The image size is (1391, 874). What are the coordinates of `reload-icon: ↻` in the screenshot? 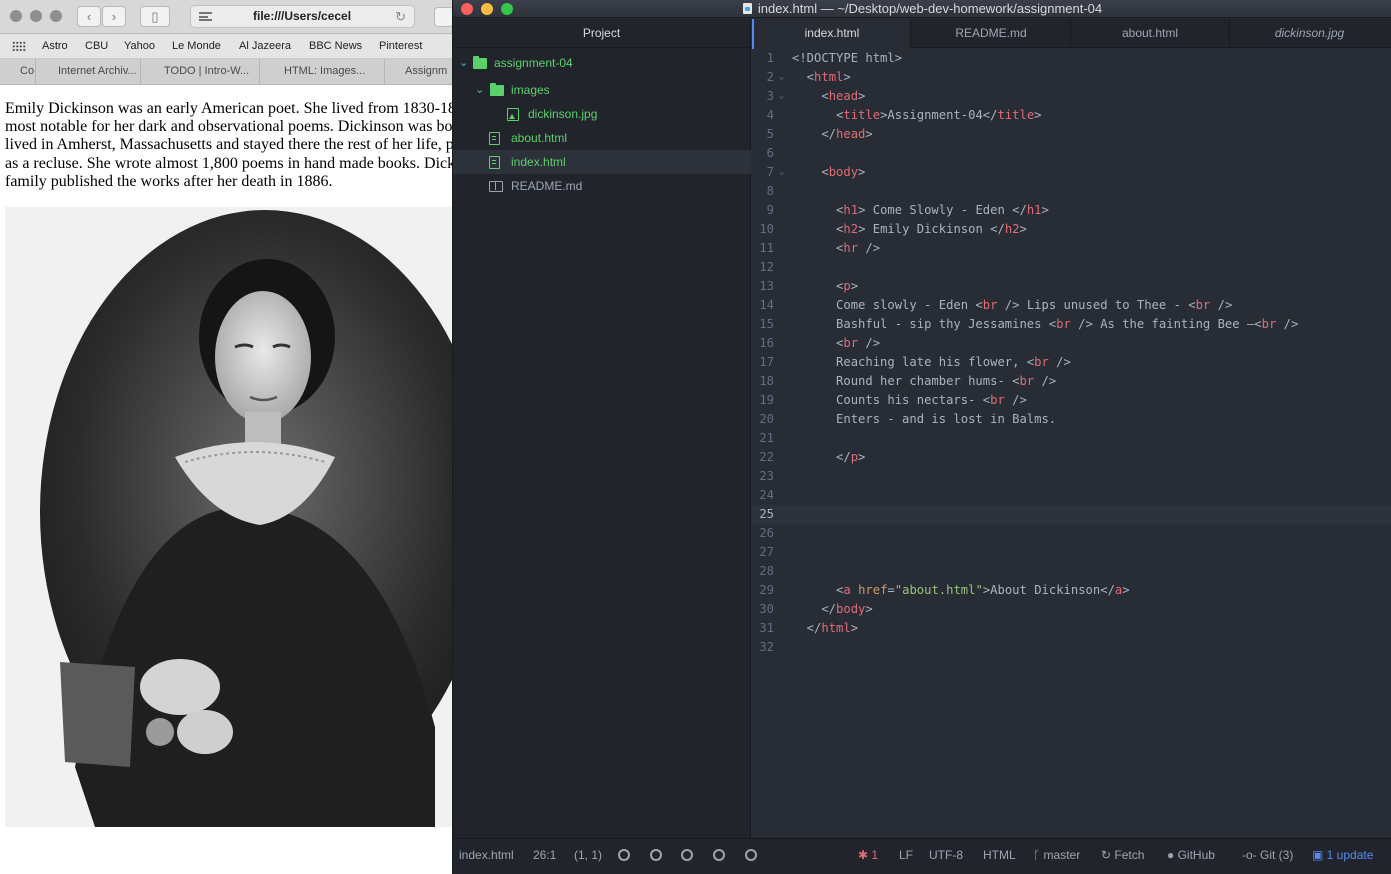 It's located at (400, 16).